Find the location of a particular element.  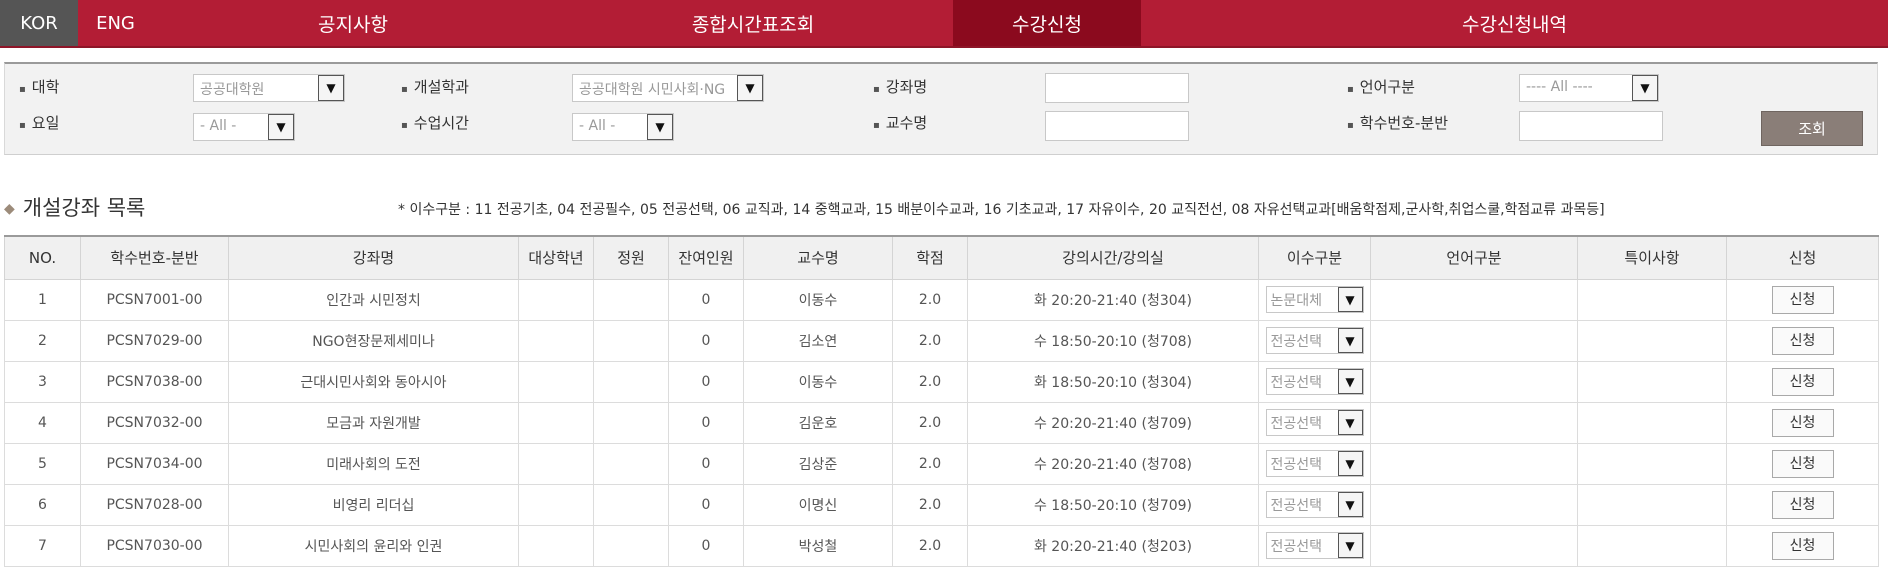

course-code-input is located at coordinates (1591, 126).